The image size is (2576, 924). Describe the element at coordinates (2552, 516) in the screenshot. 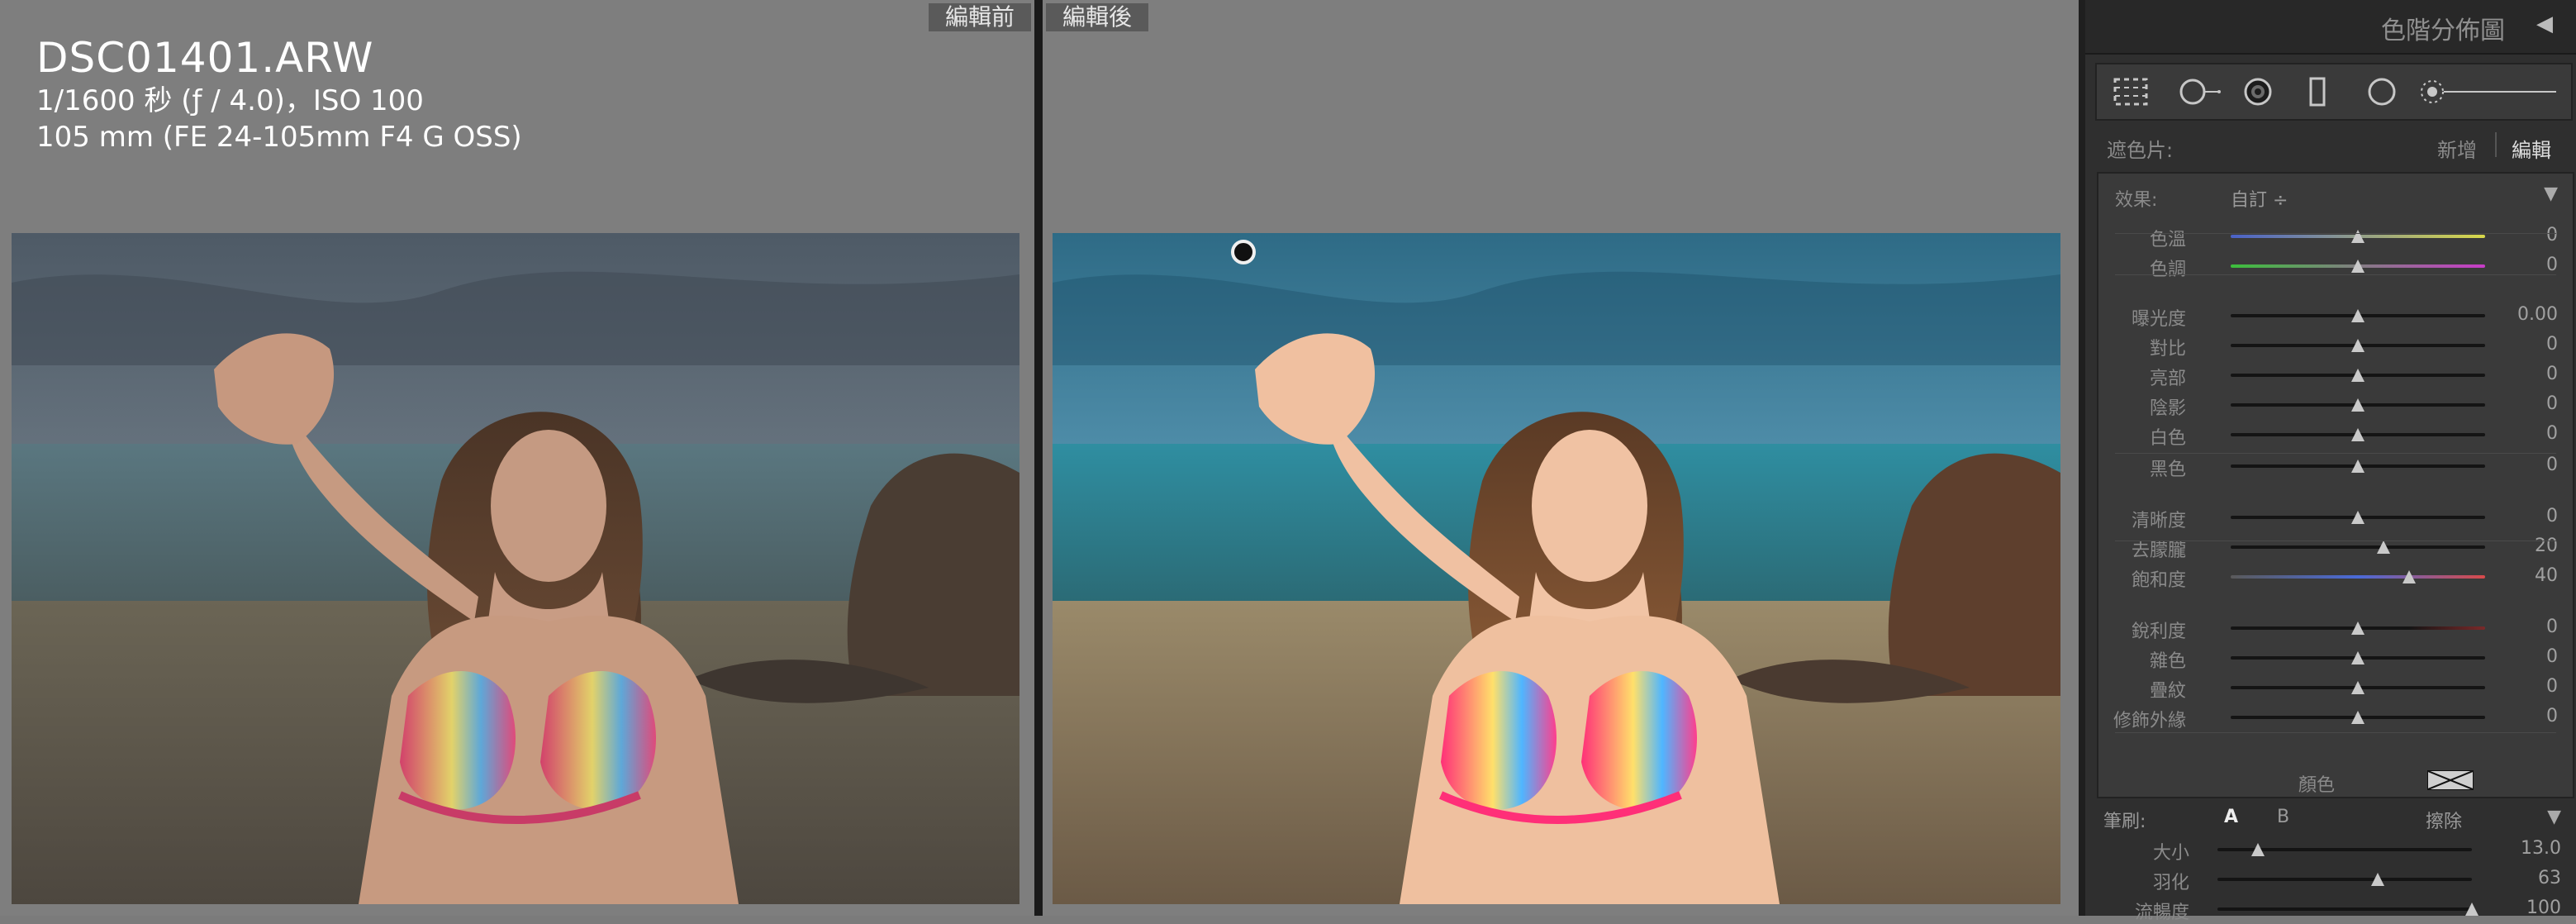

I see `clarity-value: 0` at that location.